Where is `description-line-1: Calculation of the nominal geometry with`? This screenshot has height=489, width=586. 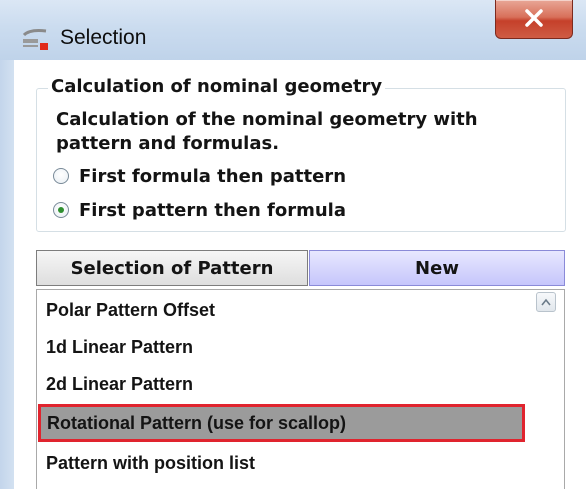
description-line-1: Calculation of the nominal geometry with is located at coordinates (267, 119).